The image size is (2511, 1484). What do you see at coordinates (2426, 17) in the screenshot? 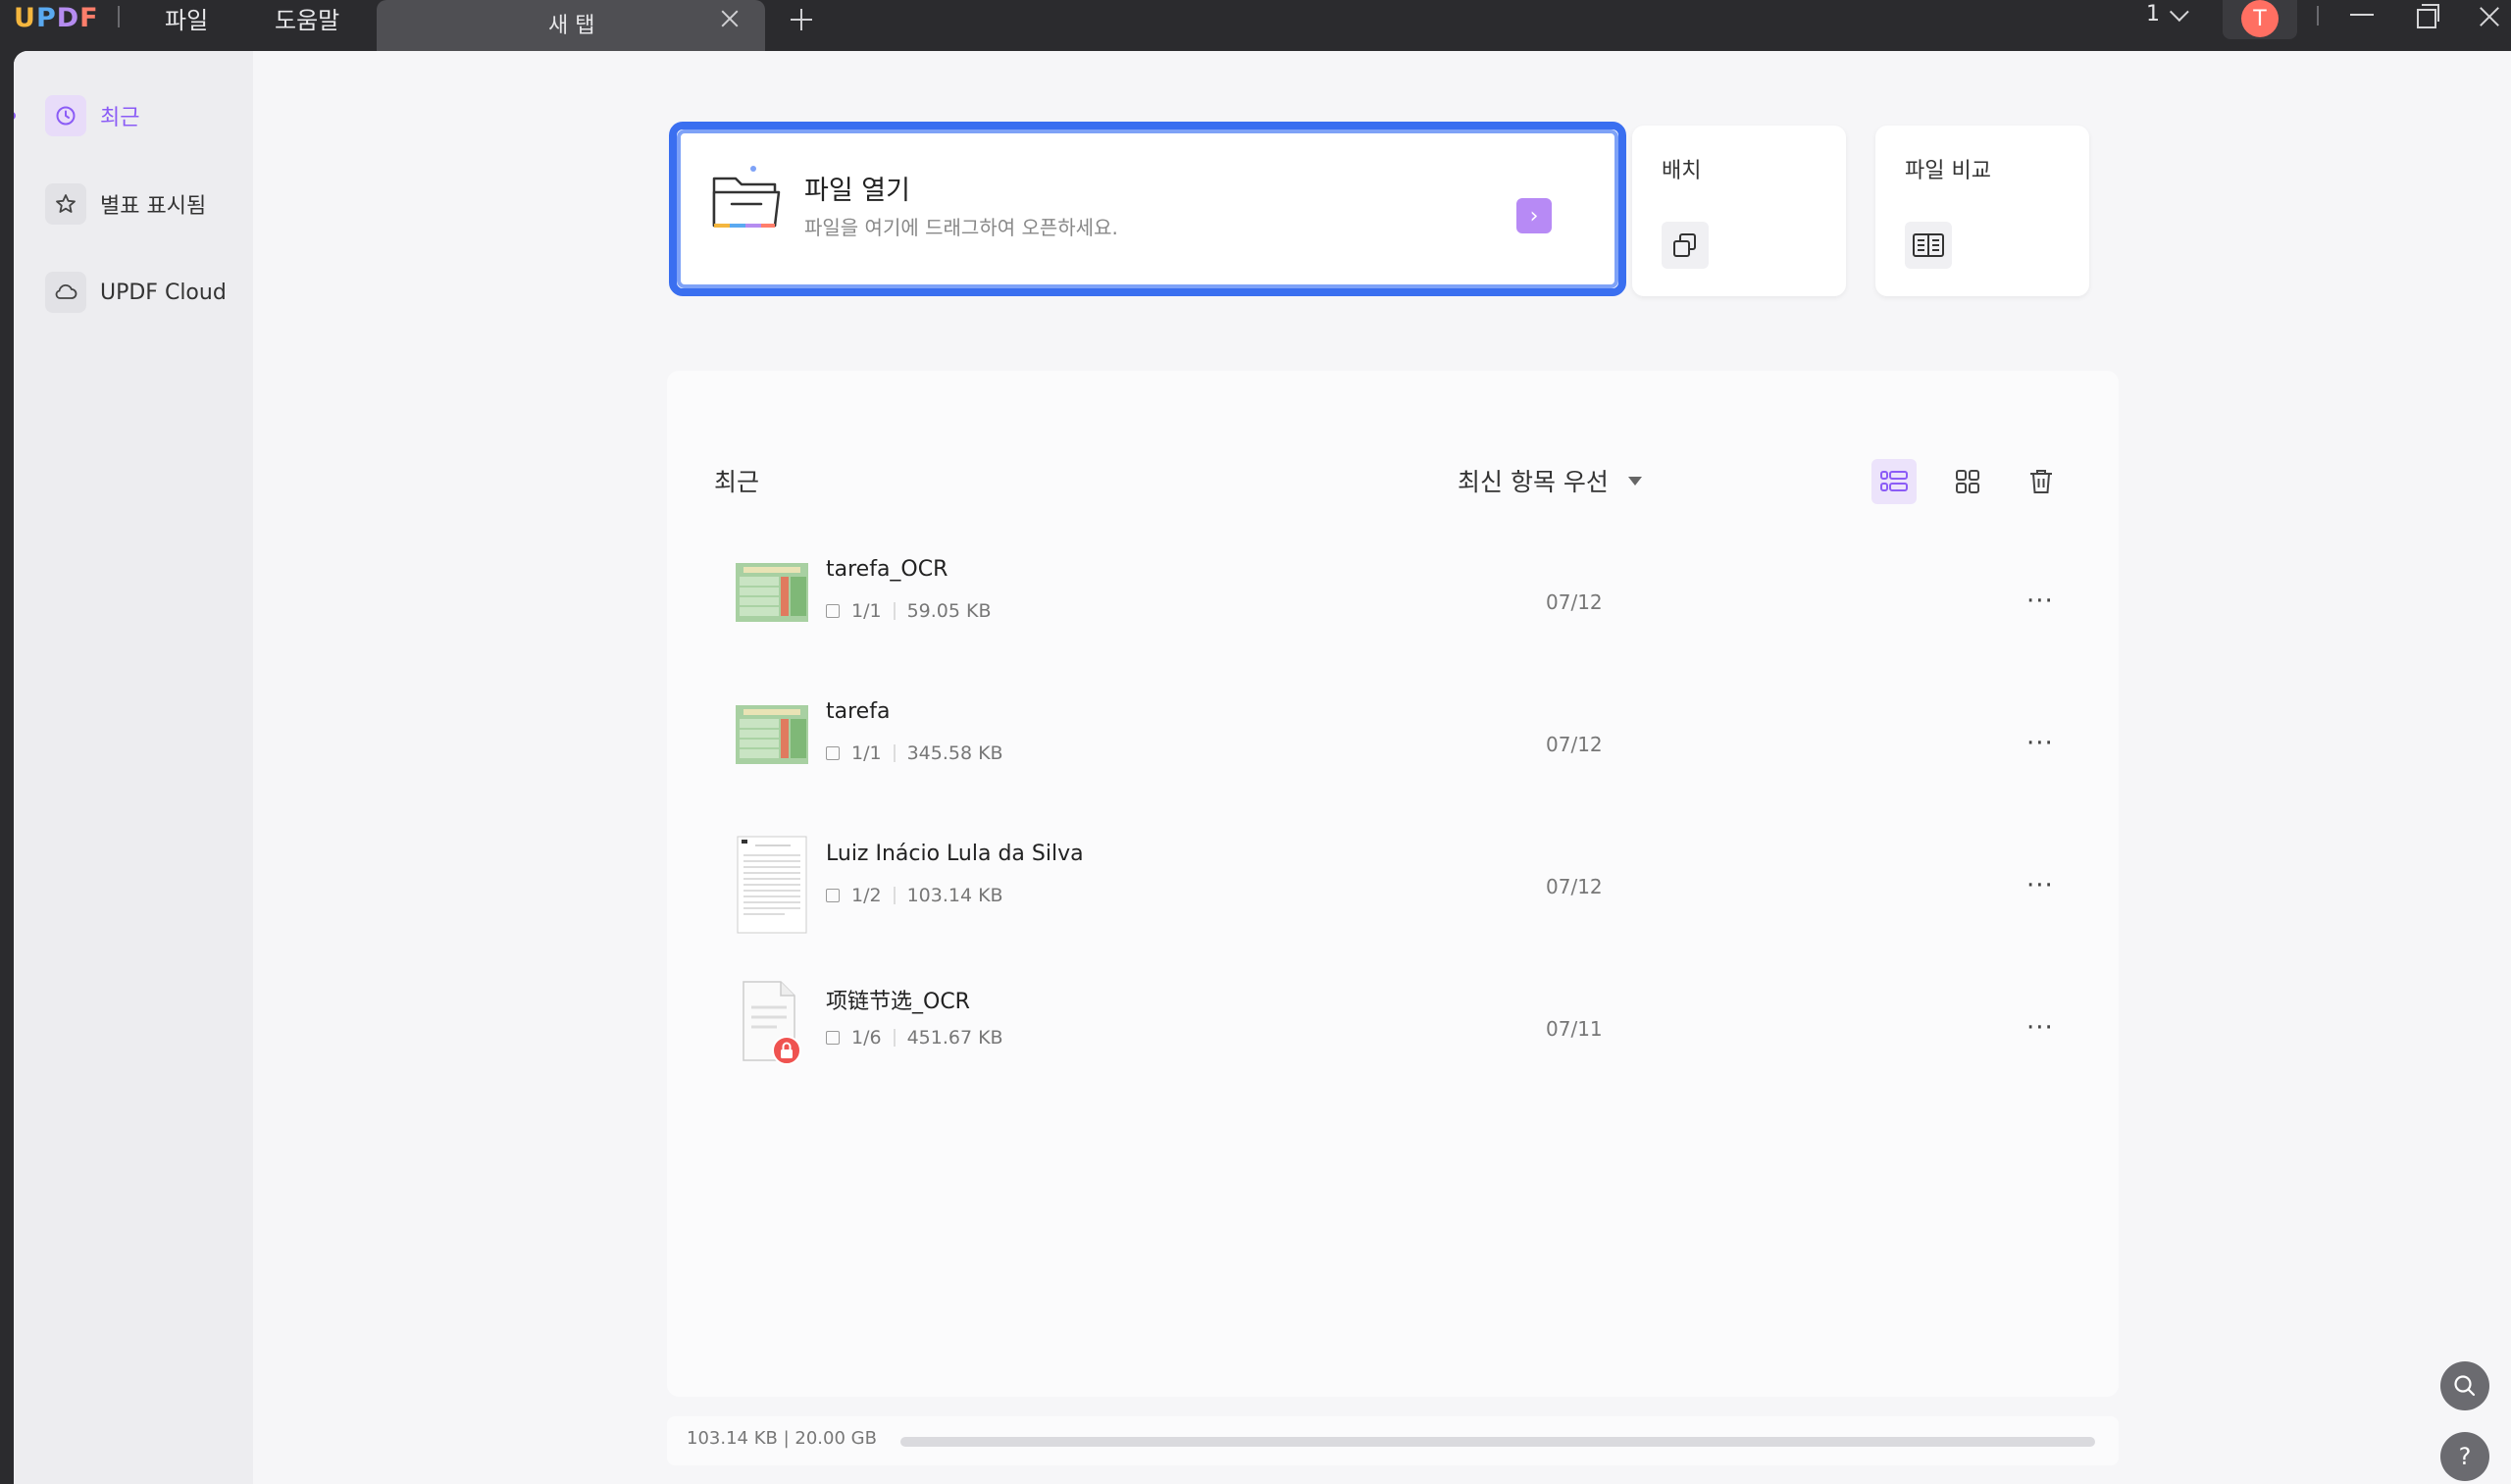
I see `restore-icon` at bounding box center [2426, 17].